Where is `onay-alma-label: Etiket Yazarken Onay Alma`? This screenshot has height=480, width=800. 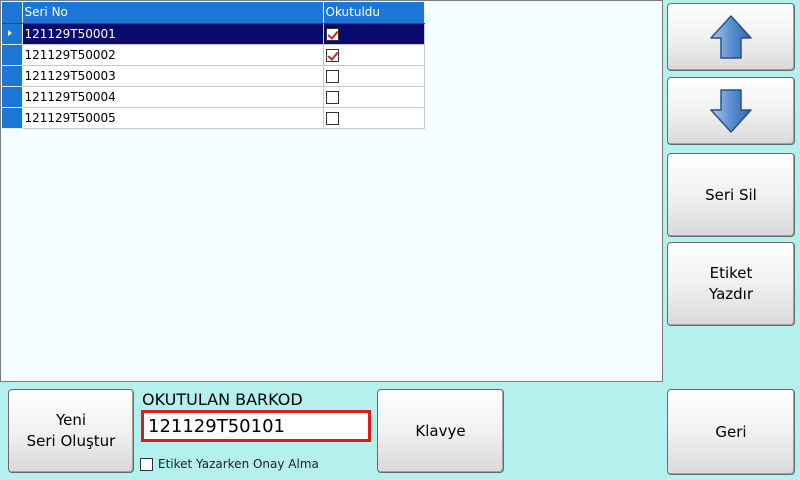
onay-alma-label: Etiket Yazarken Onay Alma is located at coordinates (238, 464).